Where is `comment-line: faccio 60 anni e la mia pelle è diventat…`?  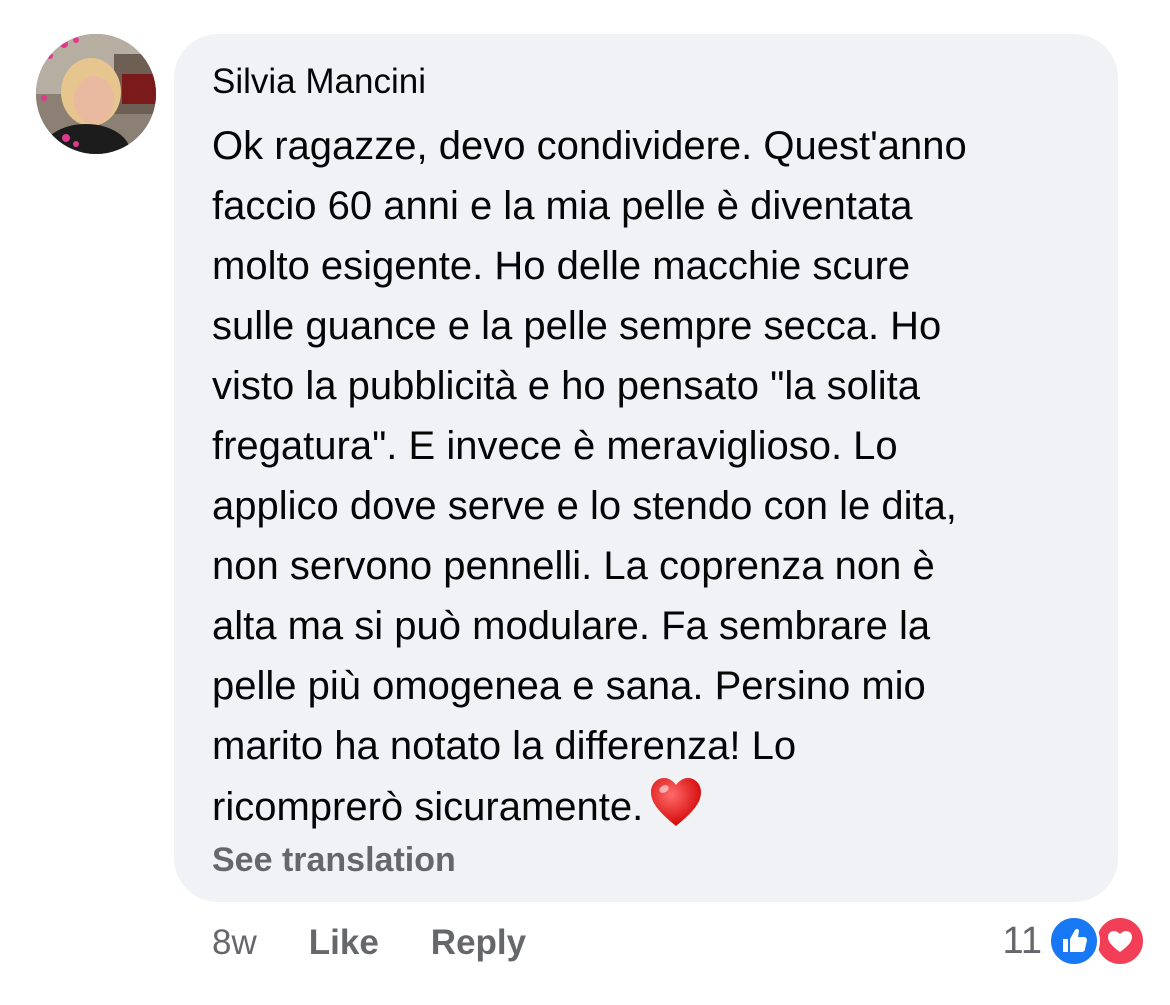 comment-line: faccio 60 anni e la mia pelle è diventat… is located at coordinates (562, 206).